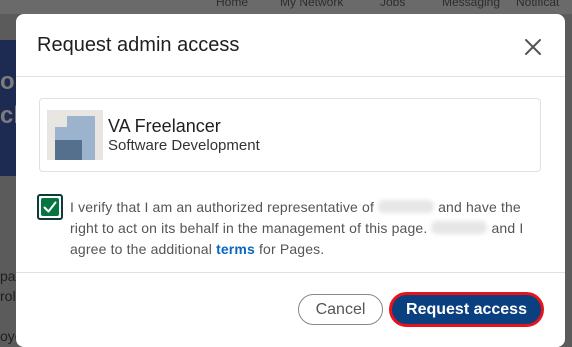 Image resolution: width=572 pixels, height=347 pixels. Describe the element at coordinates (290, 76) in the screenshot. I see `header-divider` at that location.